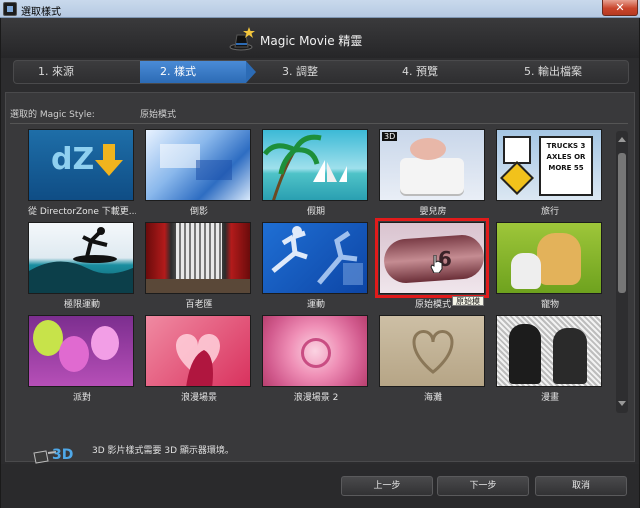 The image size is (640, 508). I want to click on step-bar: 1. 來源 2. 樣式 3. 調整 4. 預覽 5. 輸出檔案, so click(321, 72).